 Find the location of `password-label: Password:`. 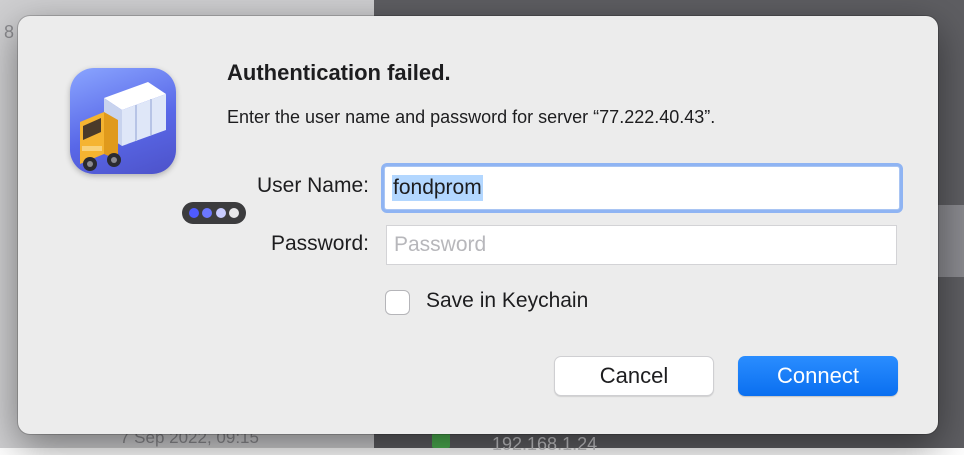

password-label: Password: is located at coordinates (319, 243).